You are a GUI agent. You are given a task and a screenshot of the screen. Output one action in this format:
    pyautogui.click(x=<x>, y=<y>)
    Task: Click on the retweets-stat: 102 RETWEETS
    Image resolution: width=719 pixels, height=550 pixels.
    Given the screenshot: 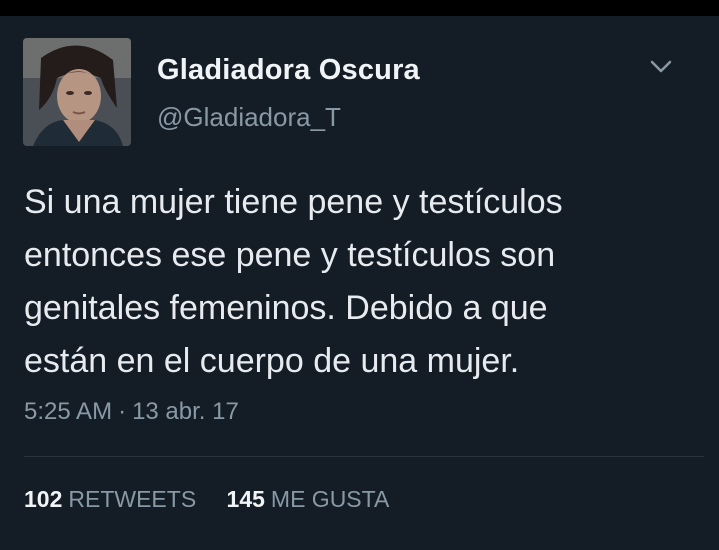 What is the action you would take?
    pyautogui.click(x=110, y=499)
    